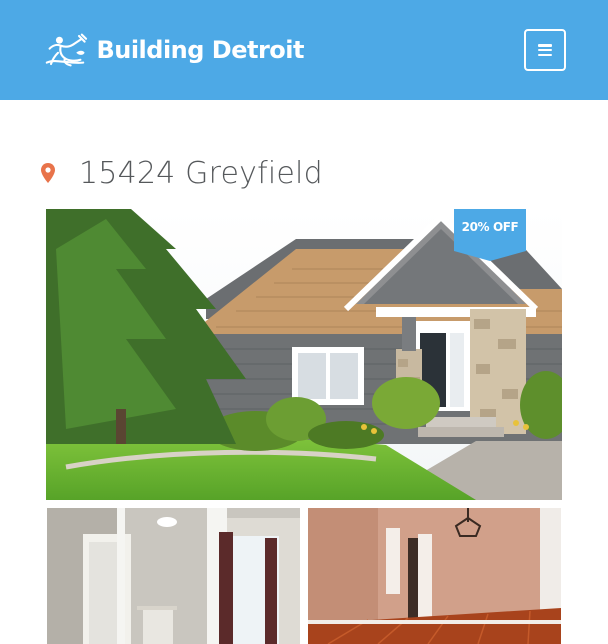  What do you see at coordinates (200, 50) in the screenshot?
I see `brand-name: Building Detroit` at bounding box center [200, 50].